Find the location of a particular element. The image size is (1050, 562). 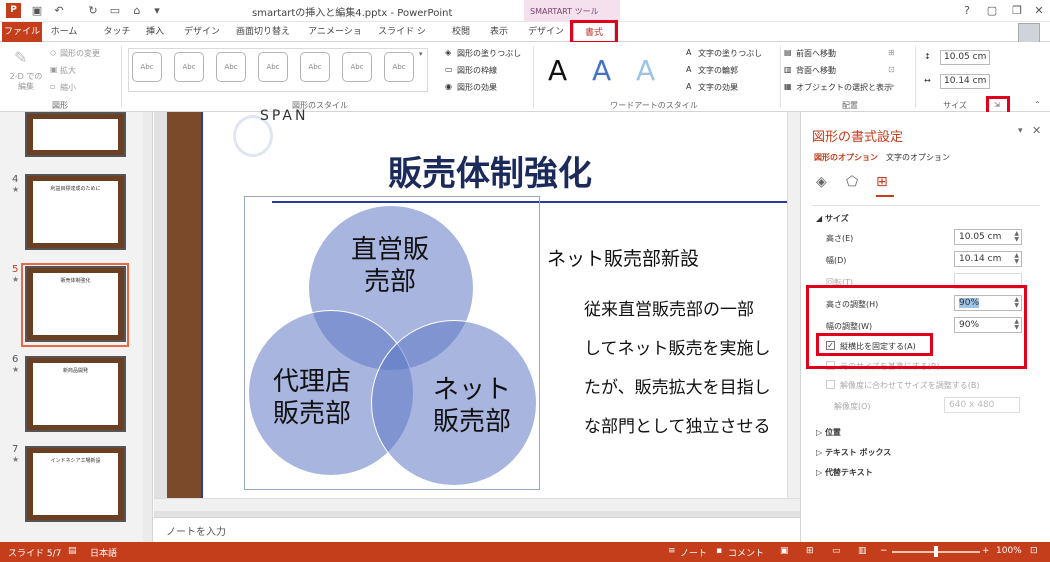

spellcheck-icon: ▤ is located at coordinates (72, 551).